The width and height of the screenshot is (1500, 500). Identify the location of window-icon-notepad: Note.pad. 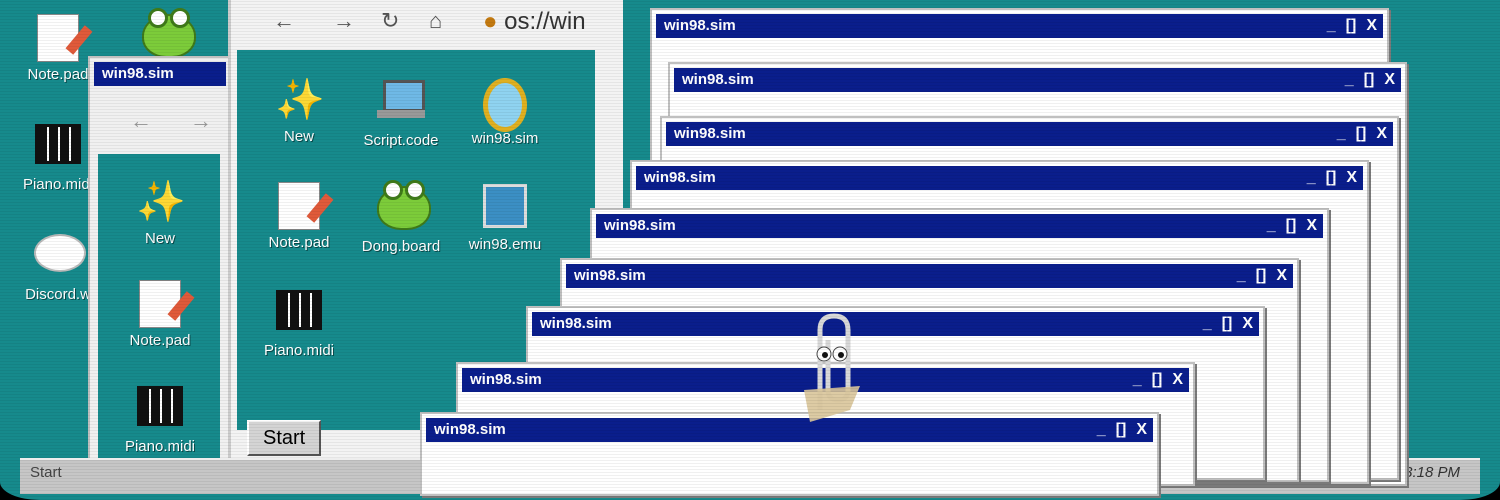
(160, 314).